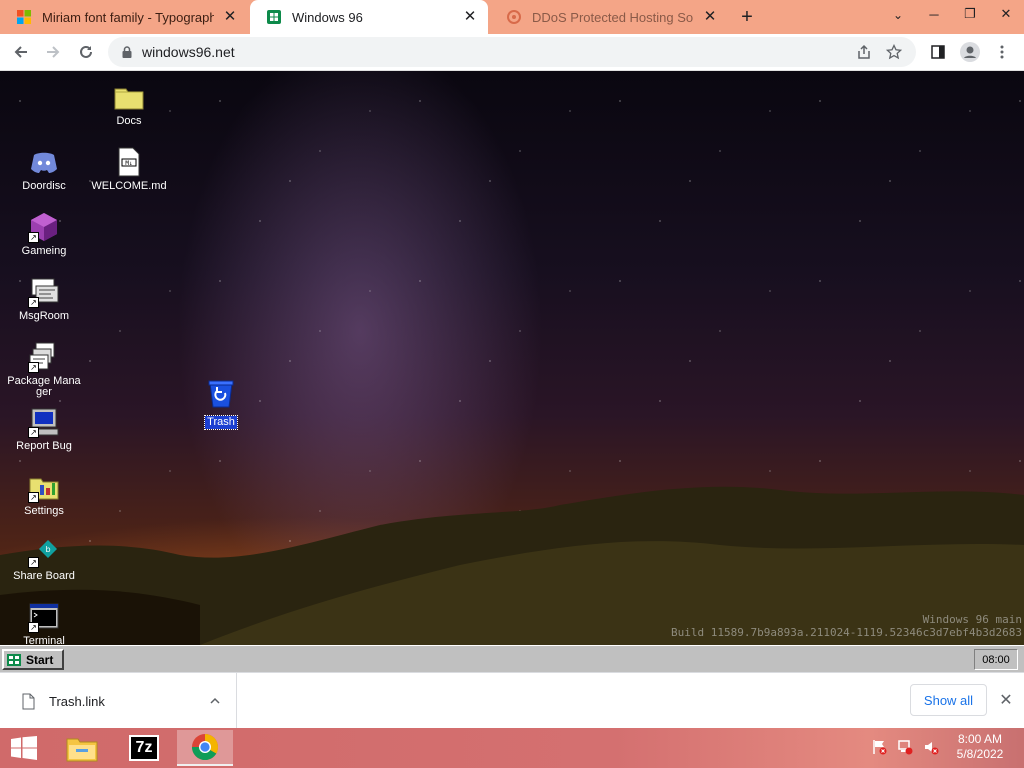 This screenshot has width=1024, height=768. I want to click on desktop-icon-docs: Docs, so click(129, 104).